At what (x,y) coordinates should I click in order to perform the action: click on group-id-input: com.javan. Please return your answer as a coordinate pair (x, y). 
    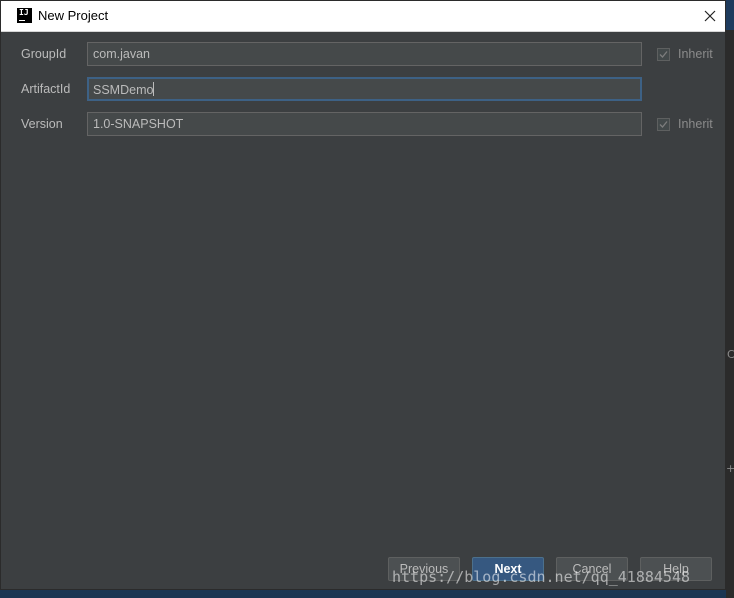
    Looking at the image, I should click on (364, 54).